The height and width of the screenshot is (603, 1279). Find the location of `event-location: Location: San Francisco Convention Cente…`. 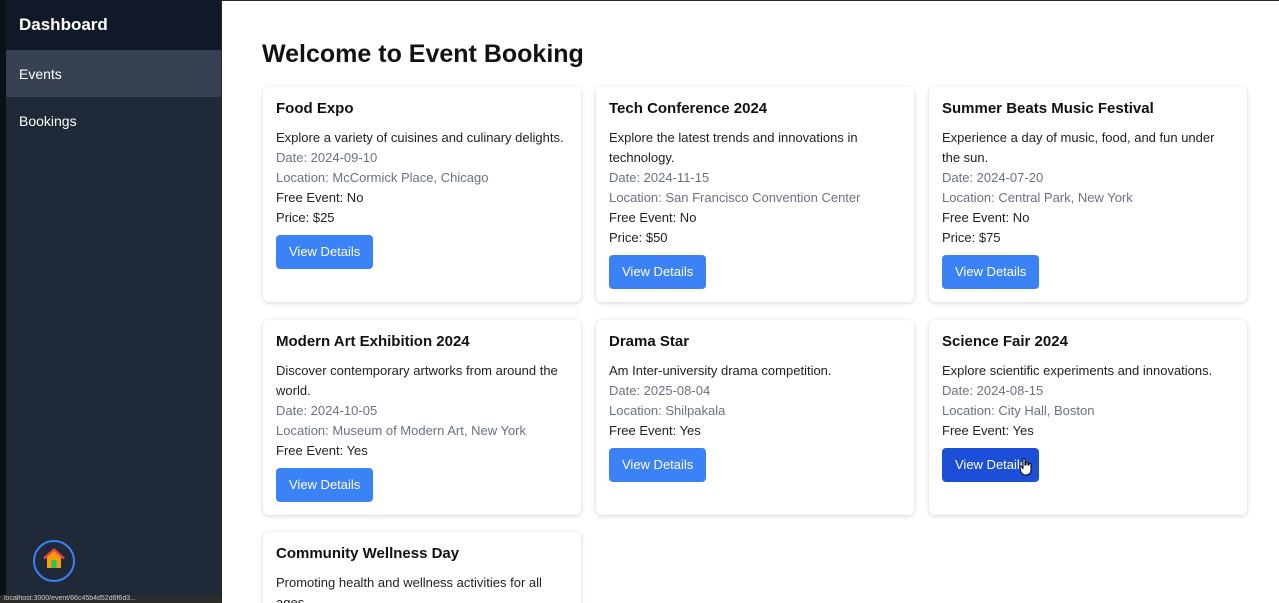

event-location: Location: San Francisco Convention Cente… is located at coordinates (735, 197).